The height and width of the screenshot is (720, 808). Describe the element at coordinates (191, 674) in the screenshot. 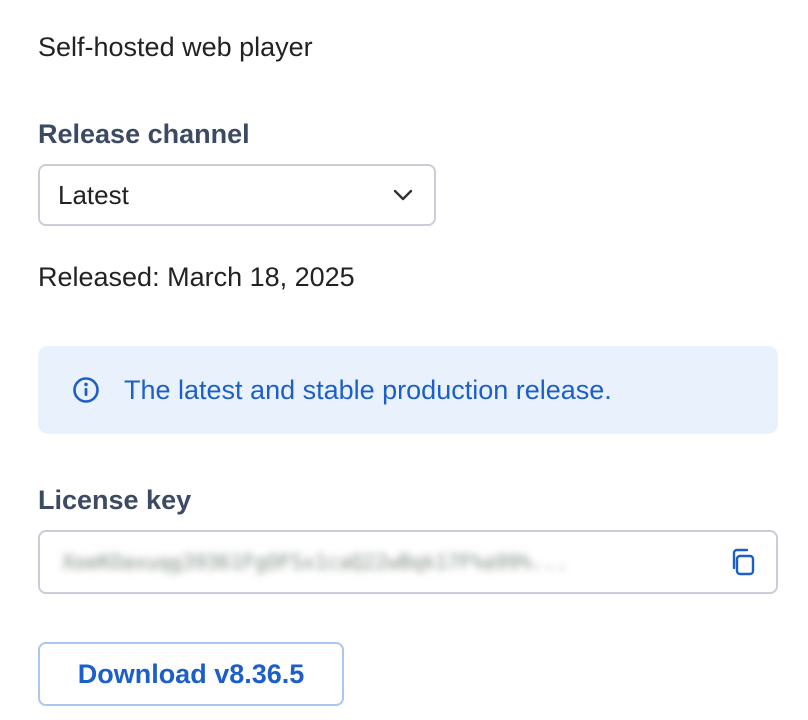

I see `download-button: Download v8.36.5` at that location.